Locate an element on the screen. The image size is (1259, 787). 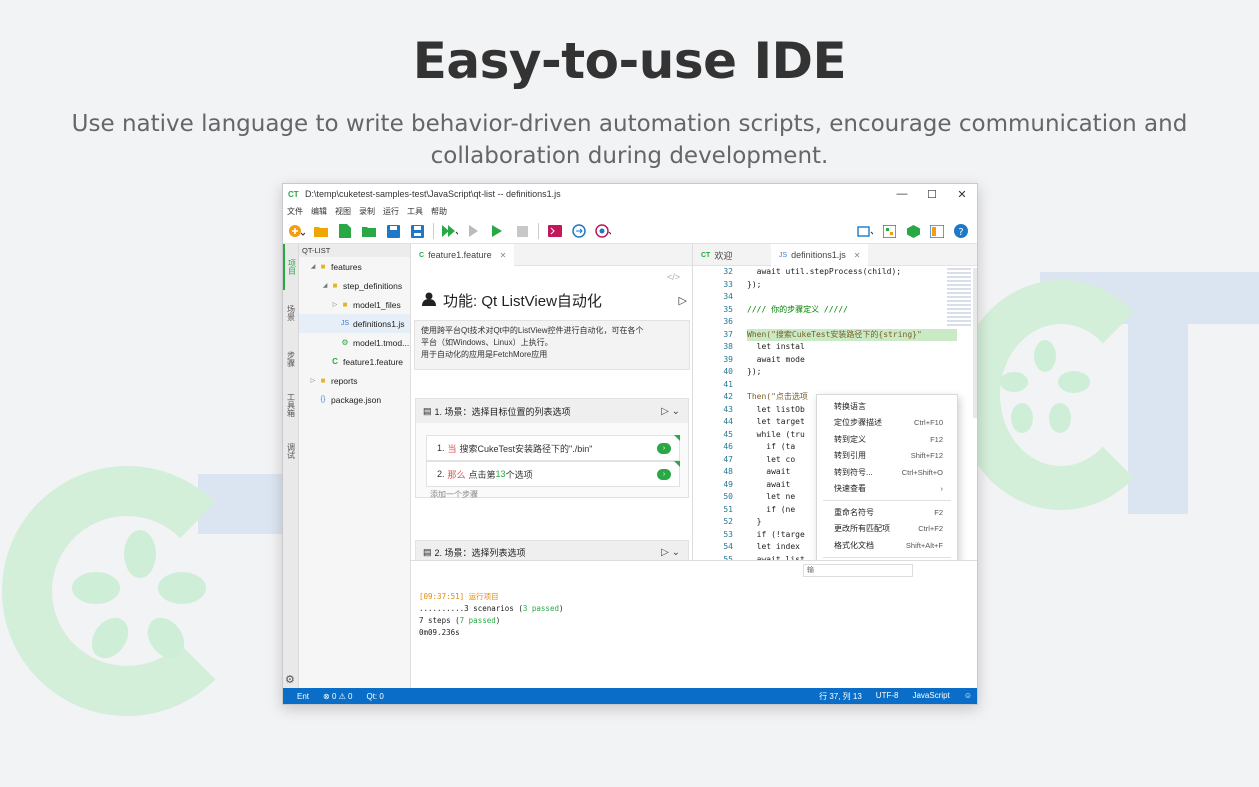
context-menu-item: 更改所有匹配项 Ctrl+F2 is located at coordinates (887, 529).